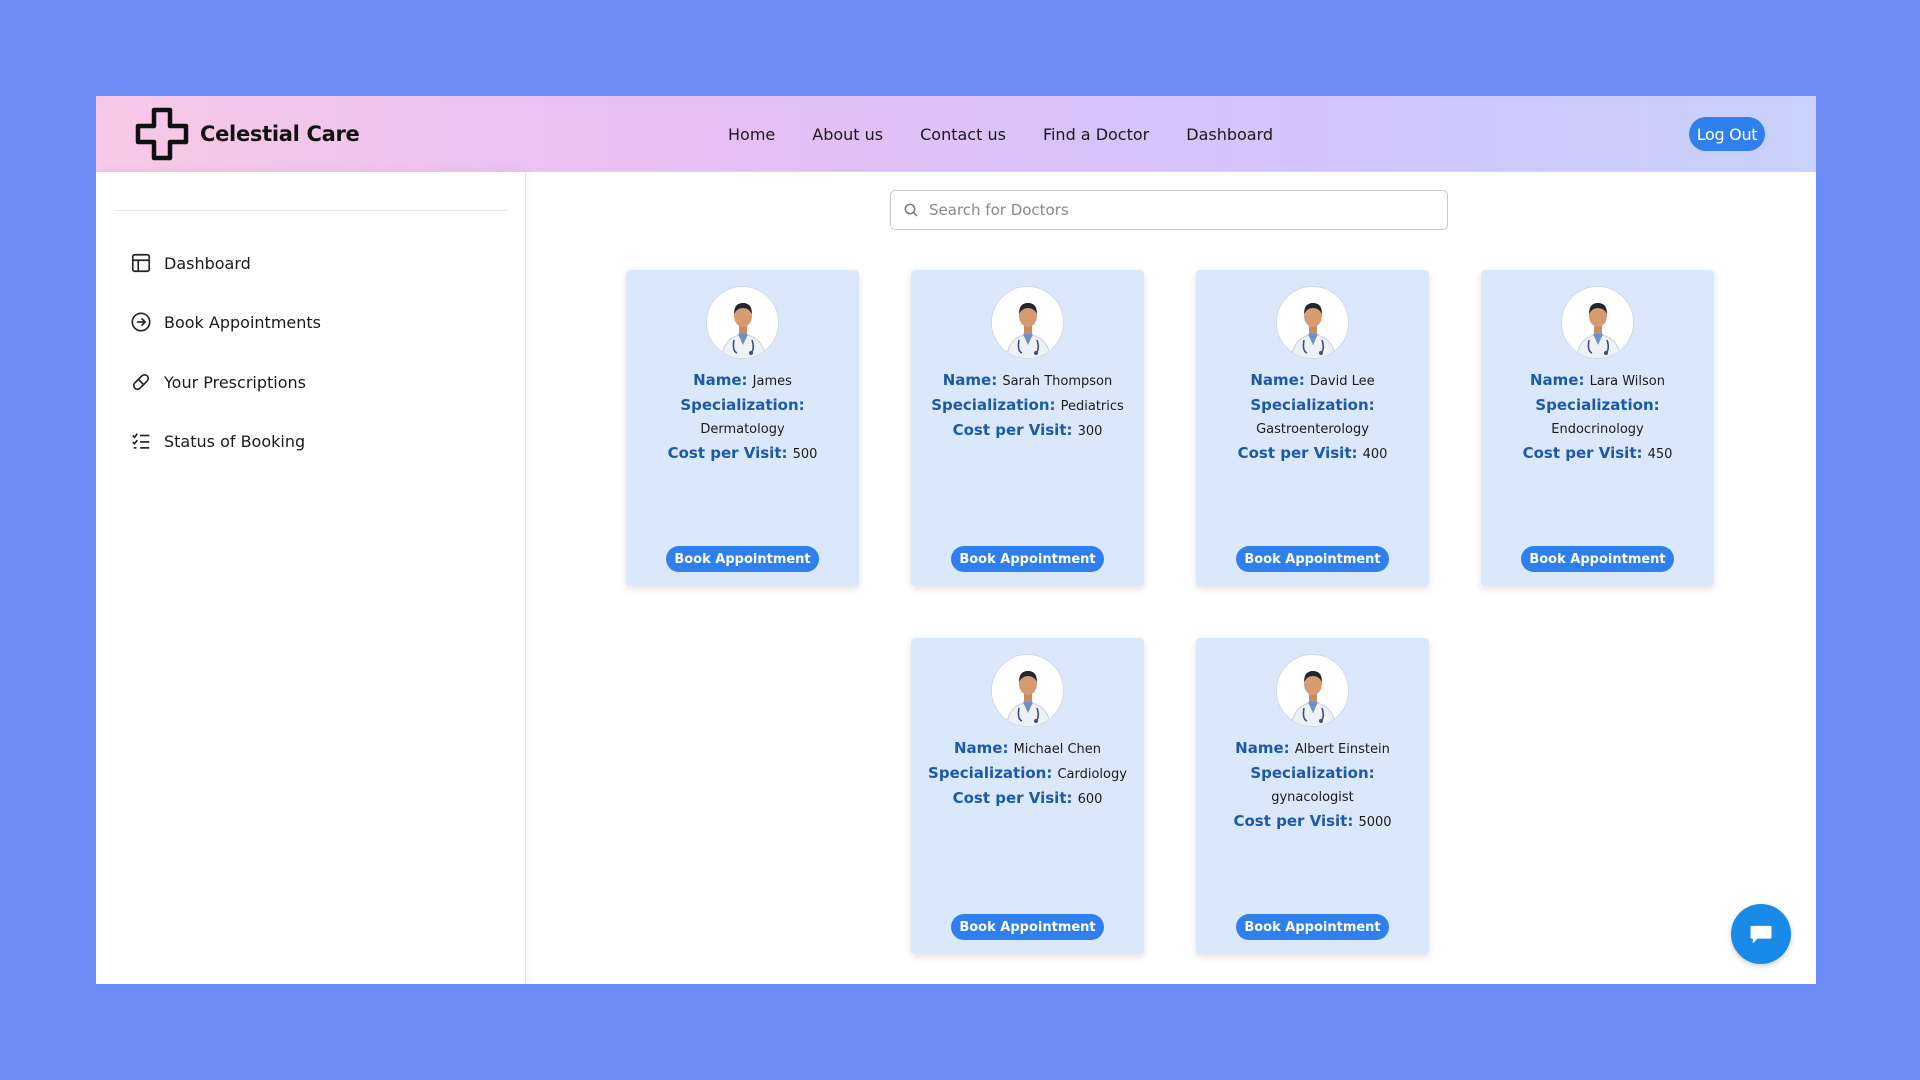 The height and width of the screenshot is (1080, 1920). I want to click on cost-row: Cost per Visit: 600, so click(1027, 799).